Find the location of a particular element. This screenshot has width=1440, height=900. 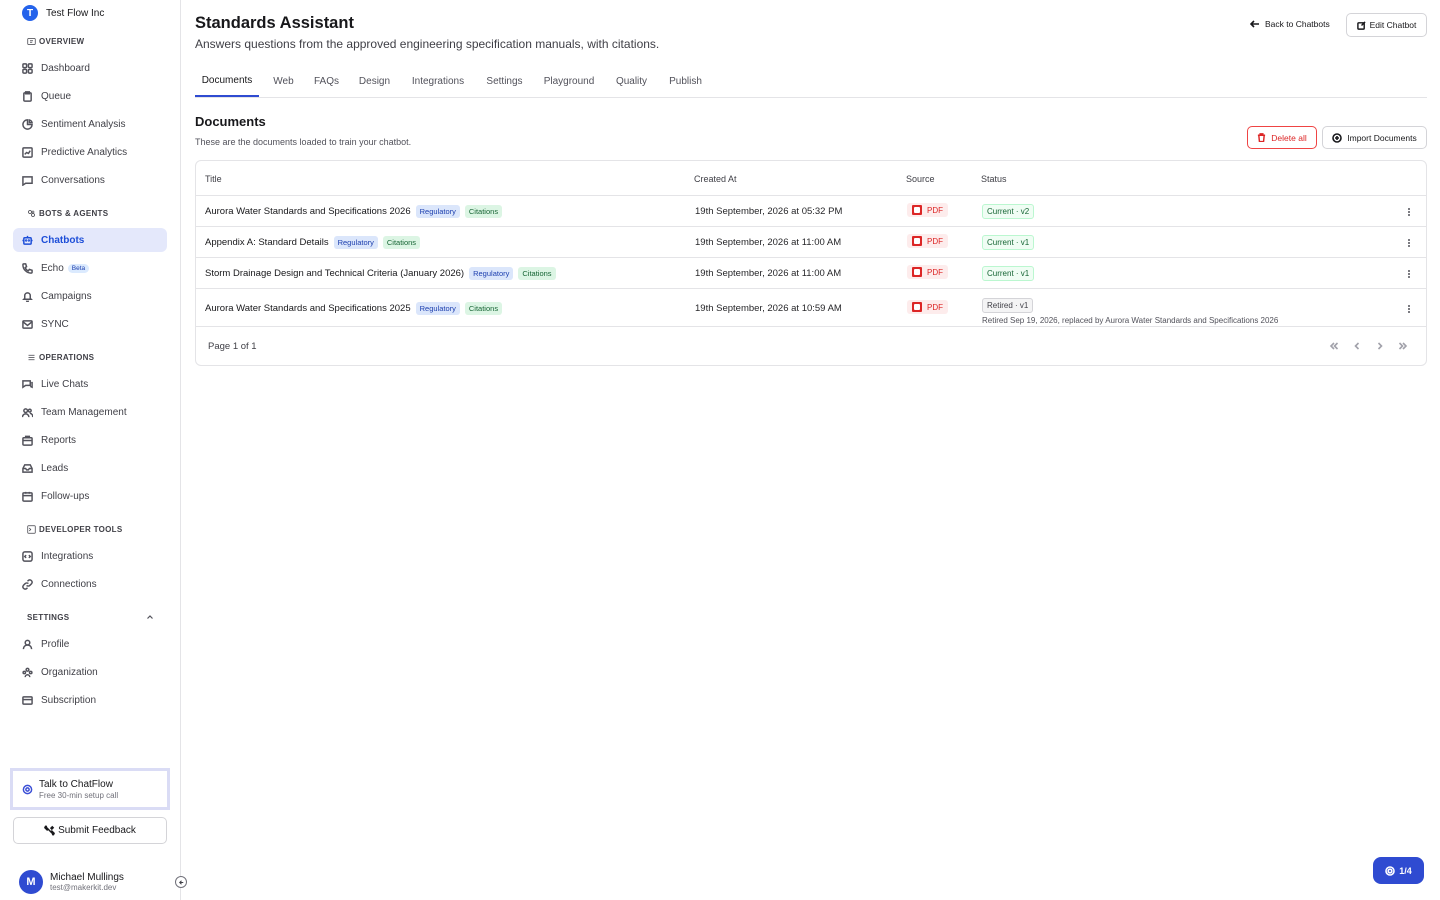

sidebar-item-sentiment: Sentiment Analysis is located at coordinates (90, 124).